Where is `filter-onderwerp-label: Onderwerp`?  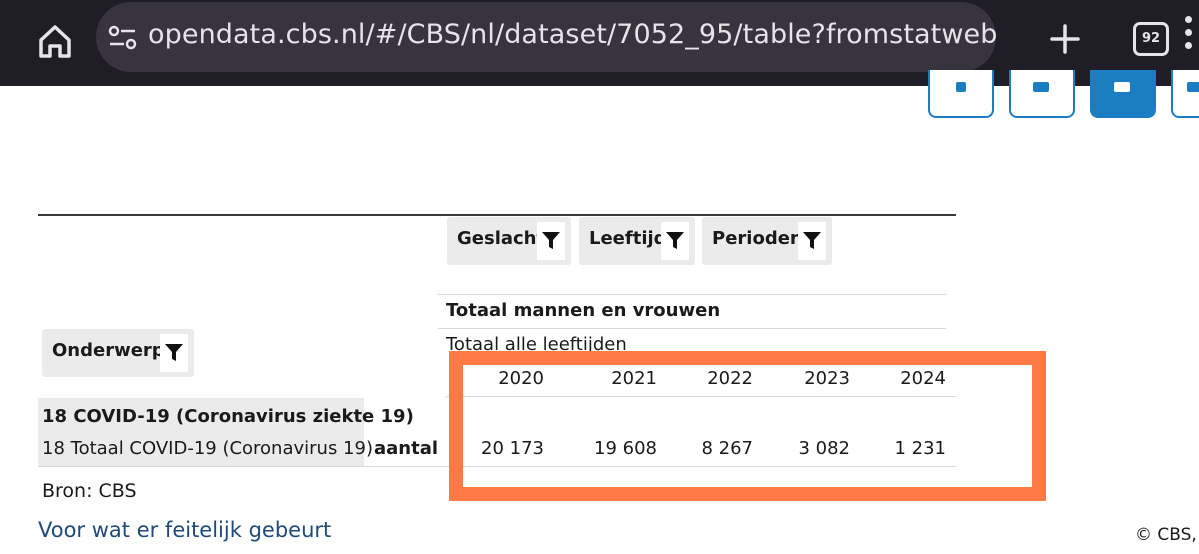
filter-onderwerp-label: Onderwerp is located at coordinates (108, 350).